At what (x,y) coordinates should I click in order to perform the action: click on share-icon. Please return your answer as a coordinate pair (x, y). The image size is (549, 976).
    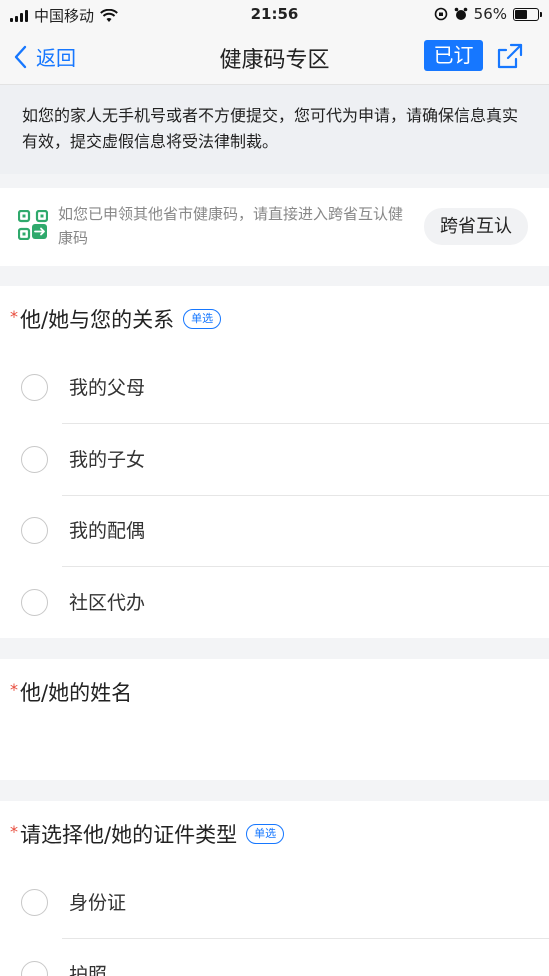
    Looking at the image, I should click on (510, 56).